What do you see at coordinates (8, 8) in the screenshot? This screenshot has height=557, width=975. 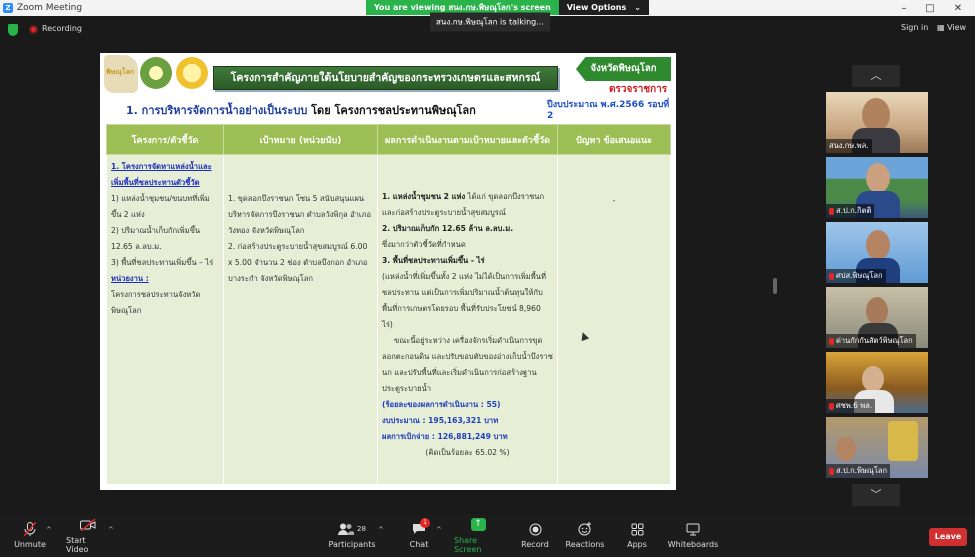 I see `zoom-logo-icon: Z` at bounding box center [8, 8].